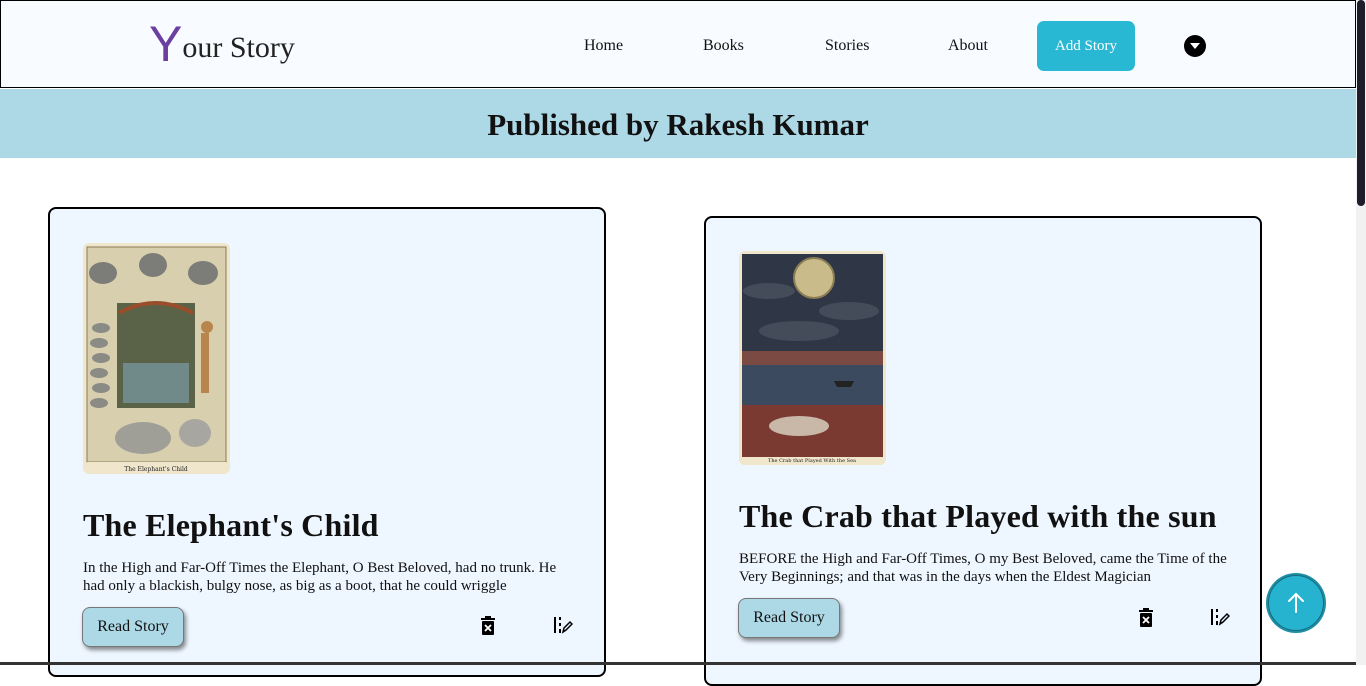 This screenshot has height=686, width=1366. Describe the element at coordinates (978, 516) in the screenshot. I see `story-title: The Crab that Played with the sun` at that location.